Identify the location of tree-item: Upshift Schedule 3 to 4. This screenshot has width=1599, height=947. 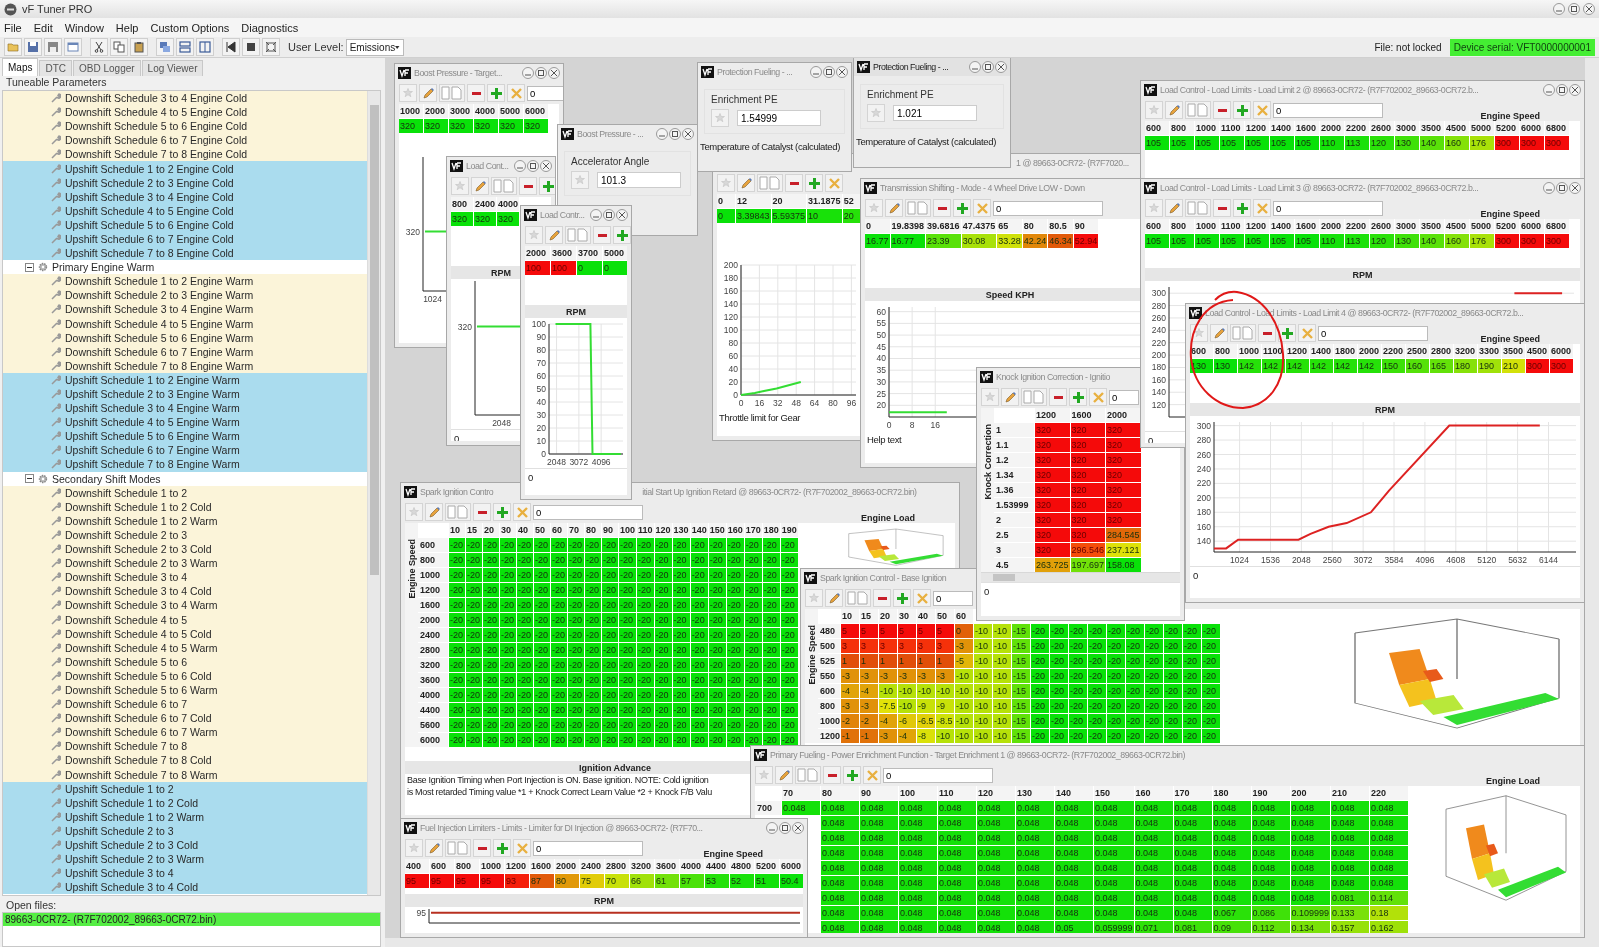
(185, 873).